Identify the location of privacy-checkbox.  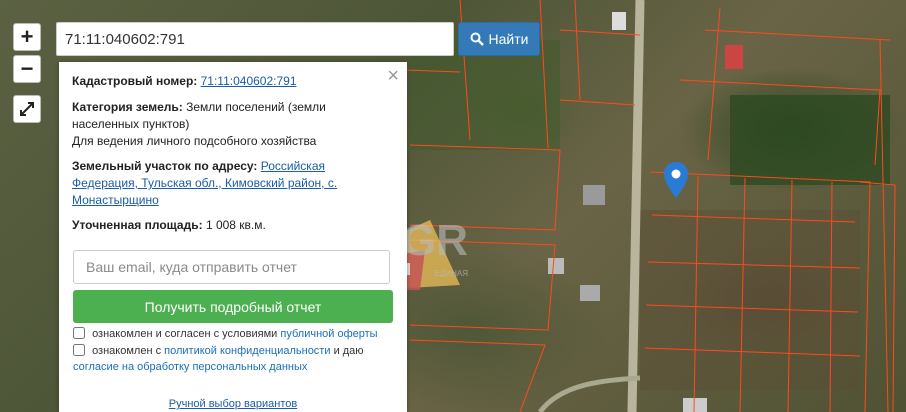
(79, 350).